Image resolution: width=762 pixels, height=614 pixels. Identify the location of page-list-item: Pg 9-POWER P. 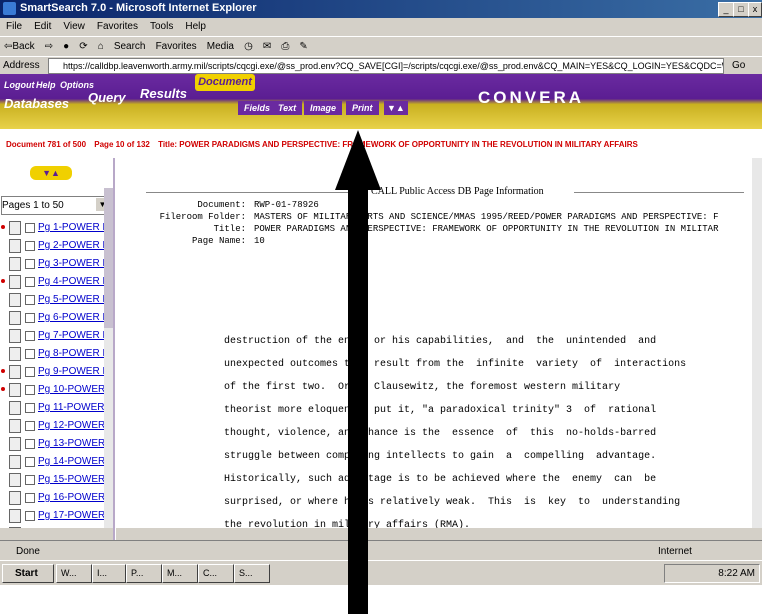
(52, 372).